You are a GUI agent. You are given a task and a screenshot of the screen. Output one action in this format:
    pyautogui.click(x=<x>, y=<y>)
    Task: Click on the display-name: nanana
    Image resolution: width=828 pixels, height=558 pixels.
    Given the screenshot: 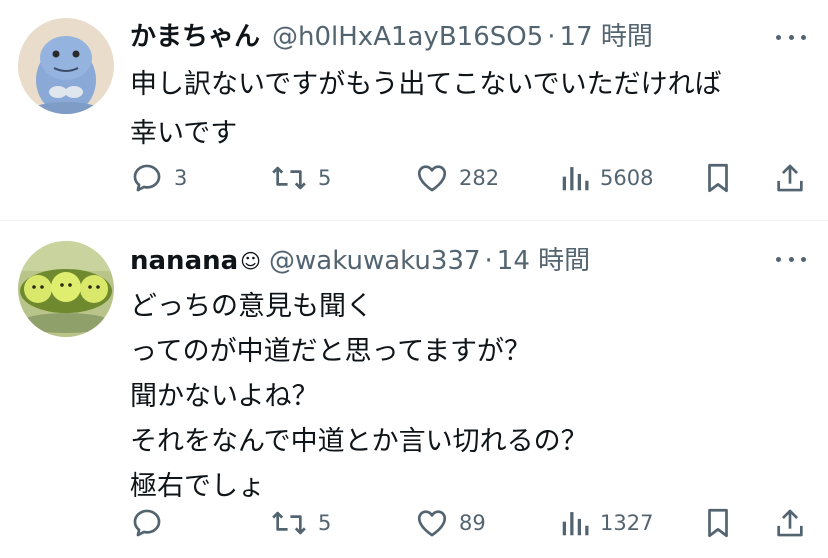 What is the action you would take?
    pyautogui.click(x=184, y=261)
    